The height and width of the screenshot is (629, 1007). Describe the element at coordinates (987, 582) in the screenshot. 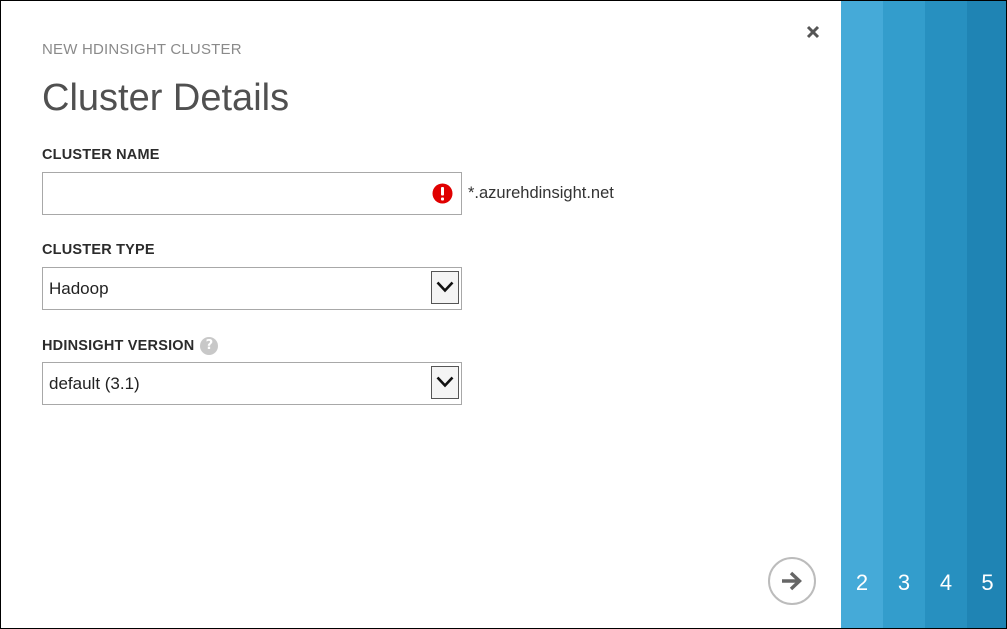

I see `wizard-step-number: 5` at that location.